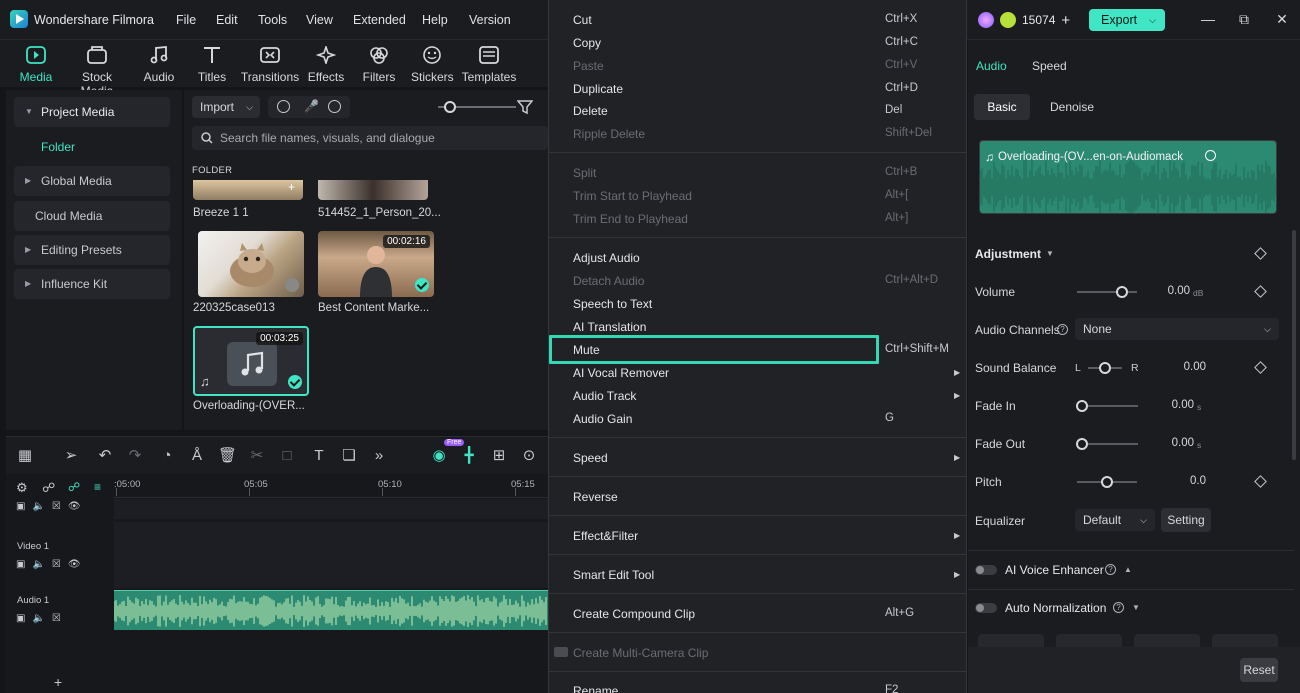 The height and width of the screenshot is (693, 1300). What do you see at coordinates (135, 456) in the screenshot?
I see `redo-icon: ↷` at bounding box center [135, 456].